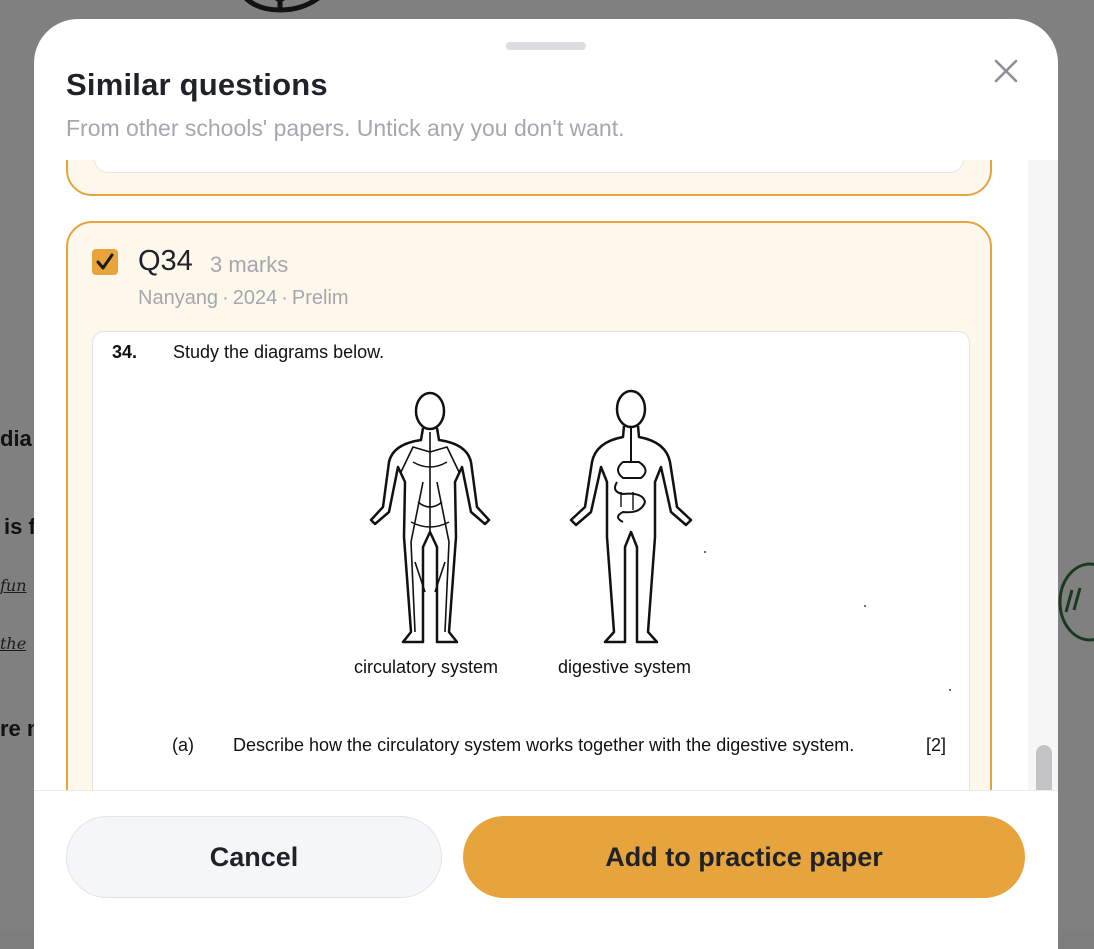 Image resolution: width=1094 pixels, height=949 pixels. I want to click on add-to-practice-paper-button: Add to practice paper, so click(744, 857).